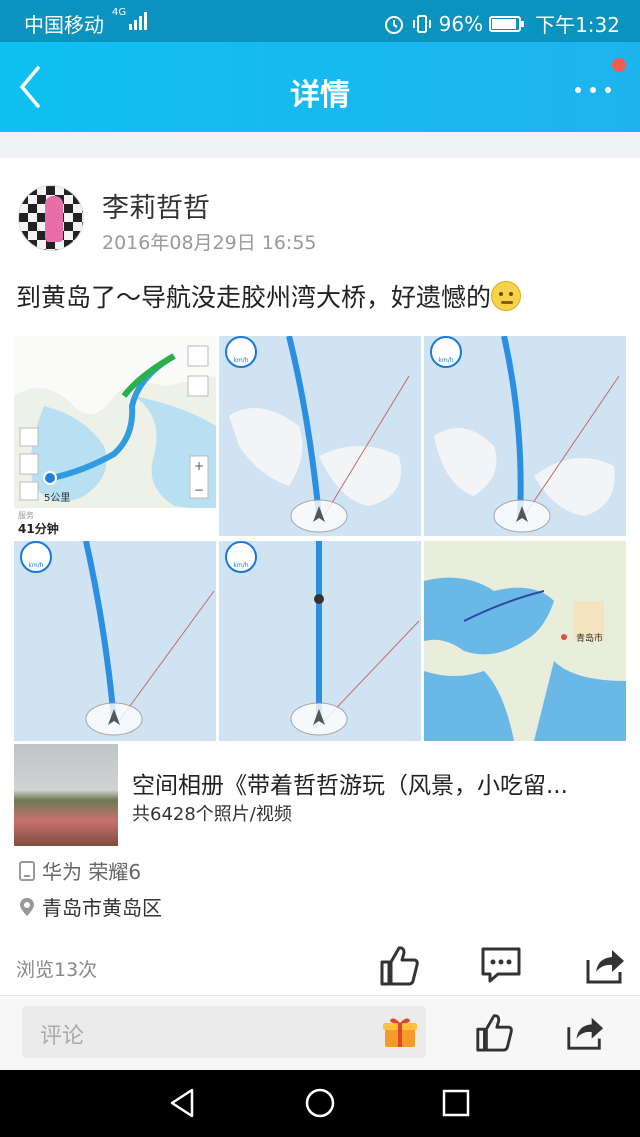 The image size is (640, 1137). Describe the element at coordinates (461, 23) in the screenshot. I see `battery-percent: 96%` at that location.